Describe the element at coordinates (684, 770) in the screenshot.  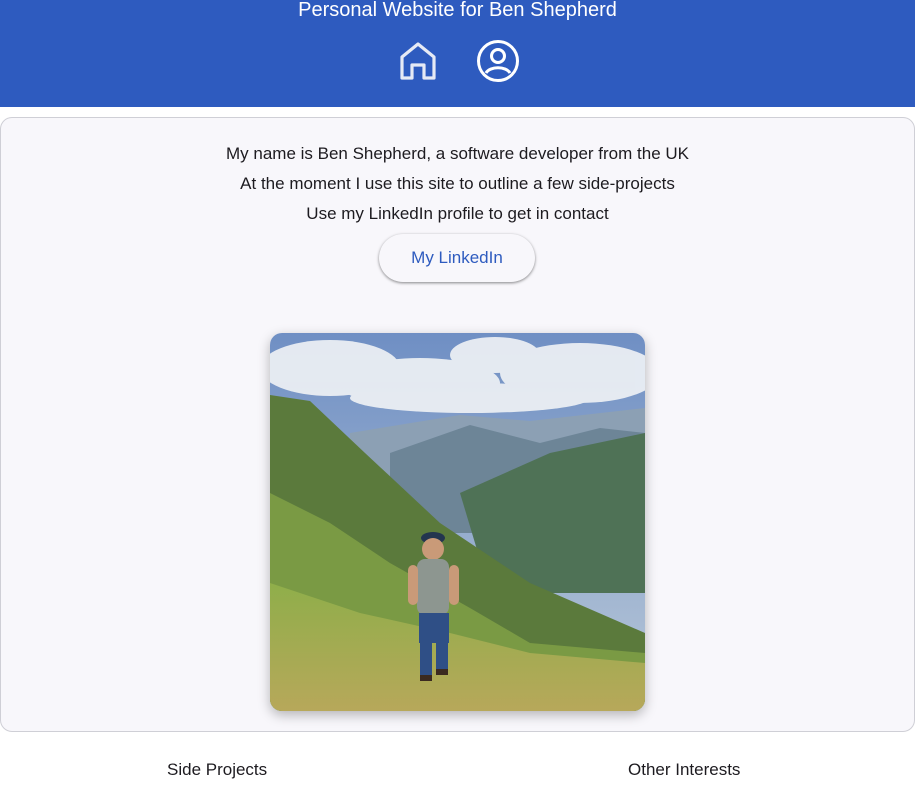
I see `other-interests-link: Other Interests` at that location.